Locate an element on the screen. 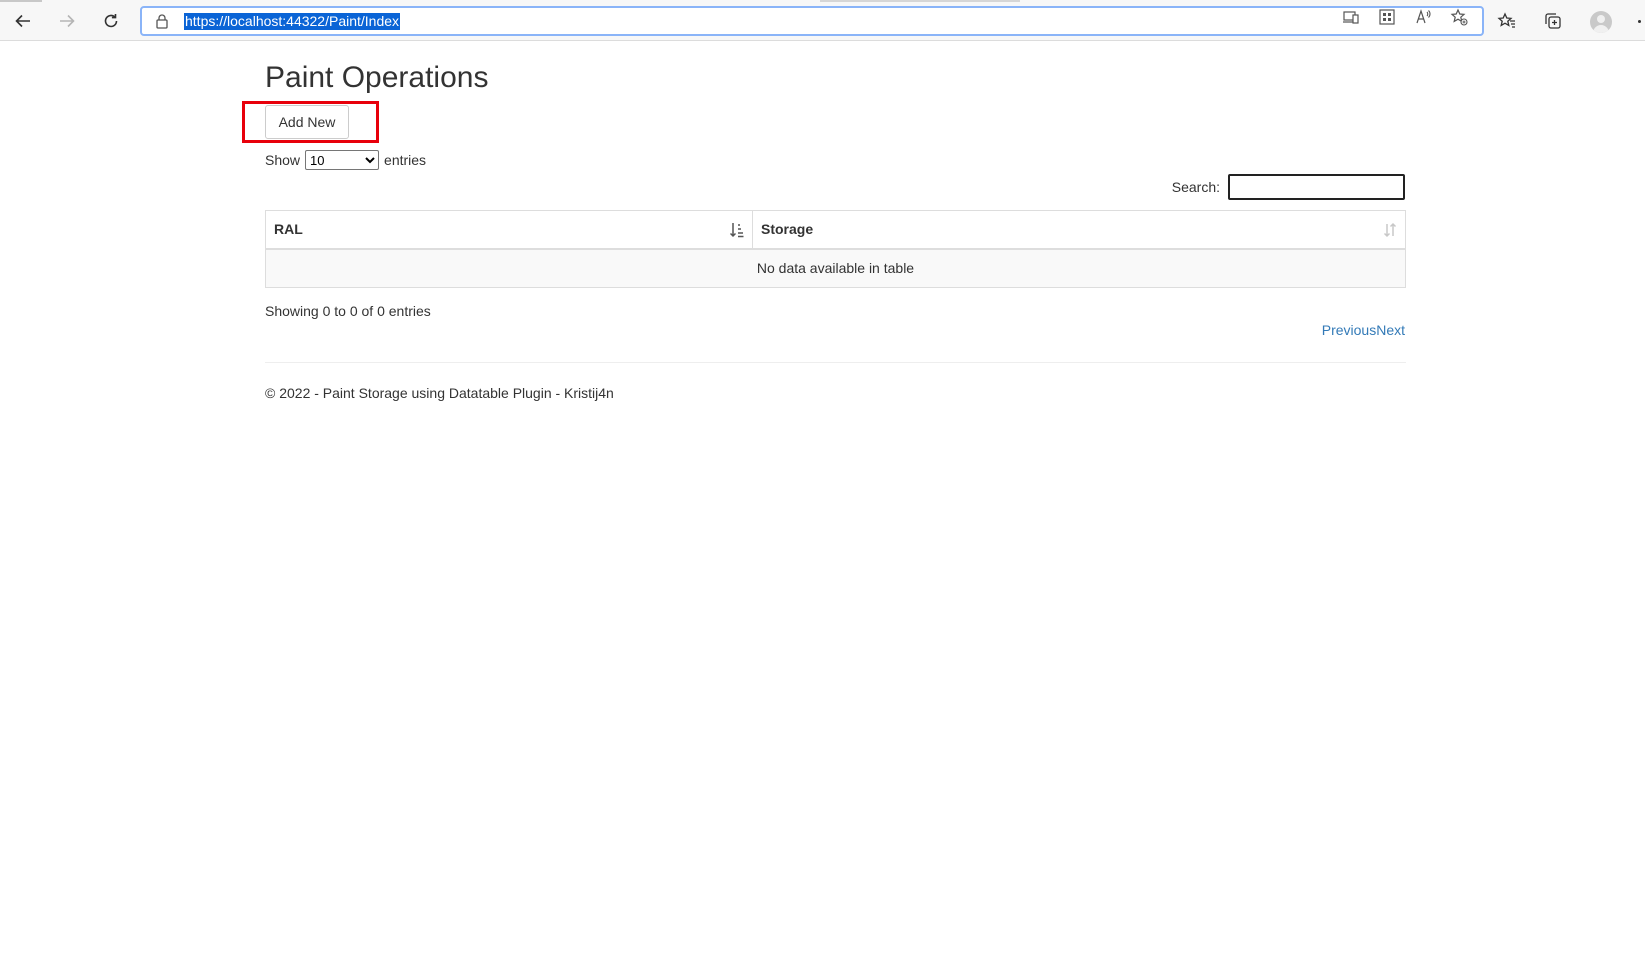 This screenshot has width=1645, height=976. browser-toolbar: https://localhost:44322/Paint/Index is located at coordinates (822, 20).